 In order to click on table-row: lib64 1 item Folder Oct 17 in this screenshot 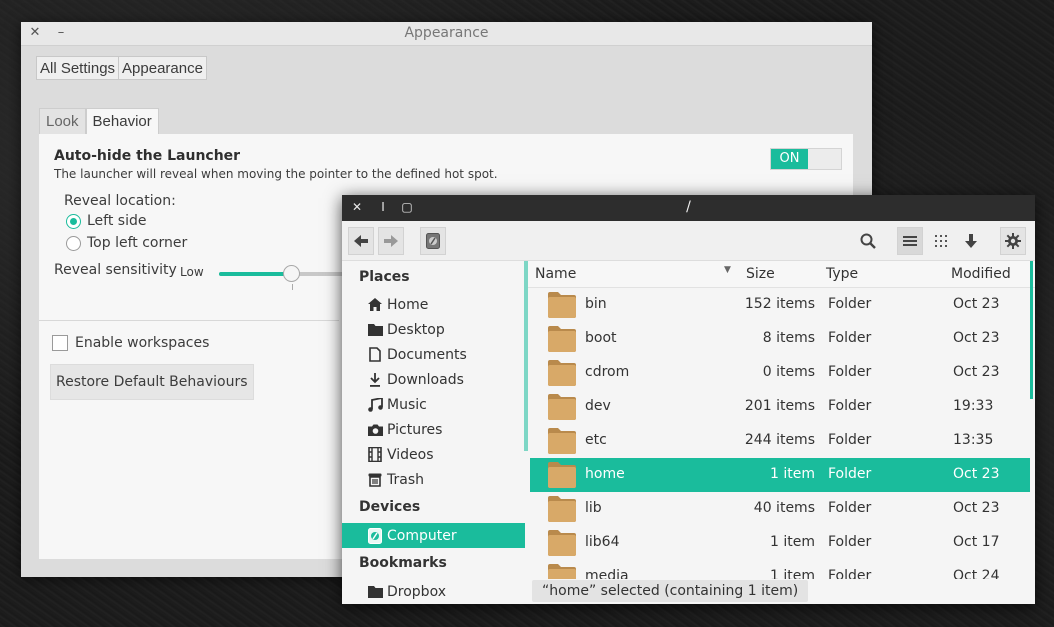, I will do `click(780, 543)`.